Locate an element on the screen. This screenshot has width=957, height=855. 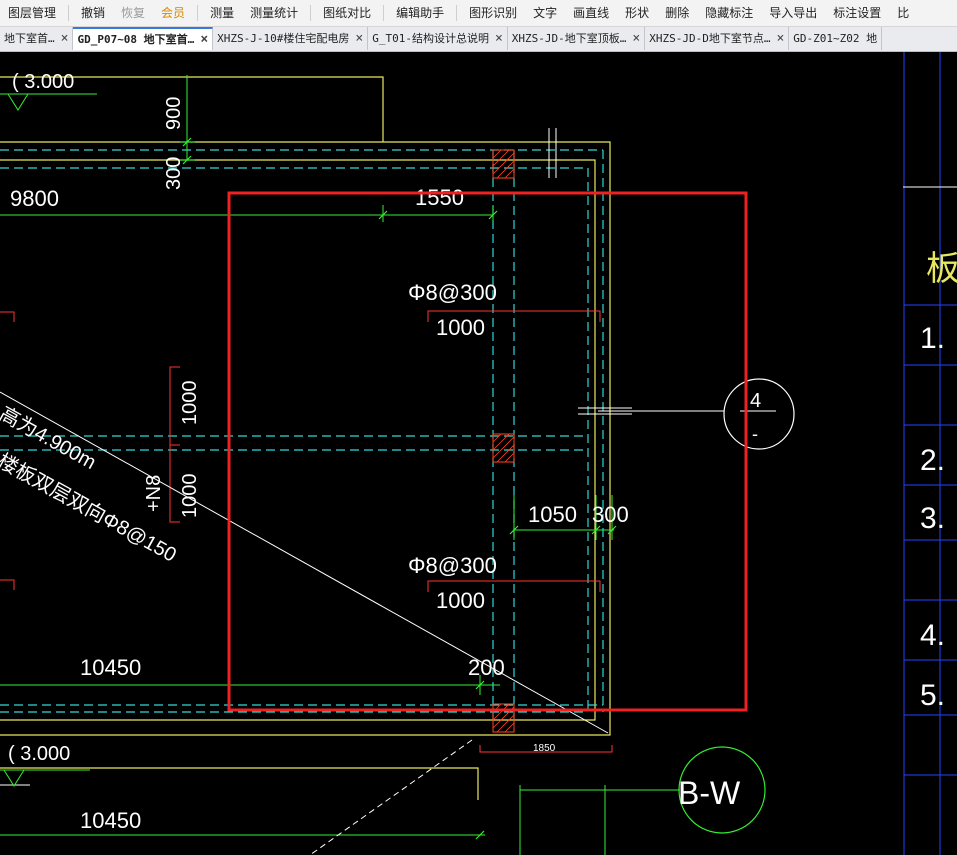
dim-300-left-text: 300 is located at coordinates (174, 173).